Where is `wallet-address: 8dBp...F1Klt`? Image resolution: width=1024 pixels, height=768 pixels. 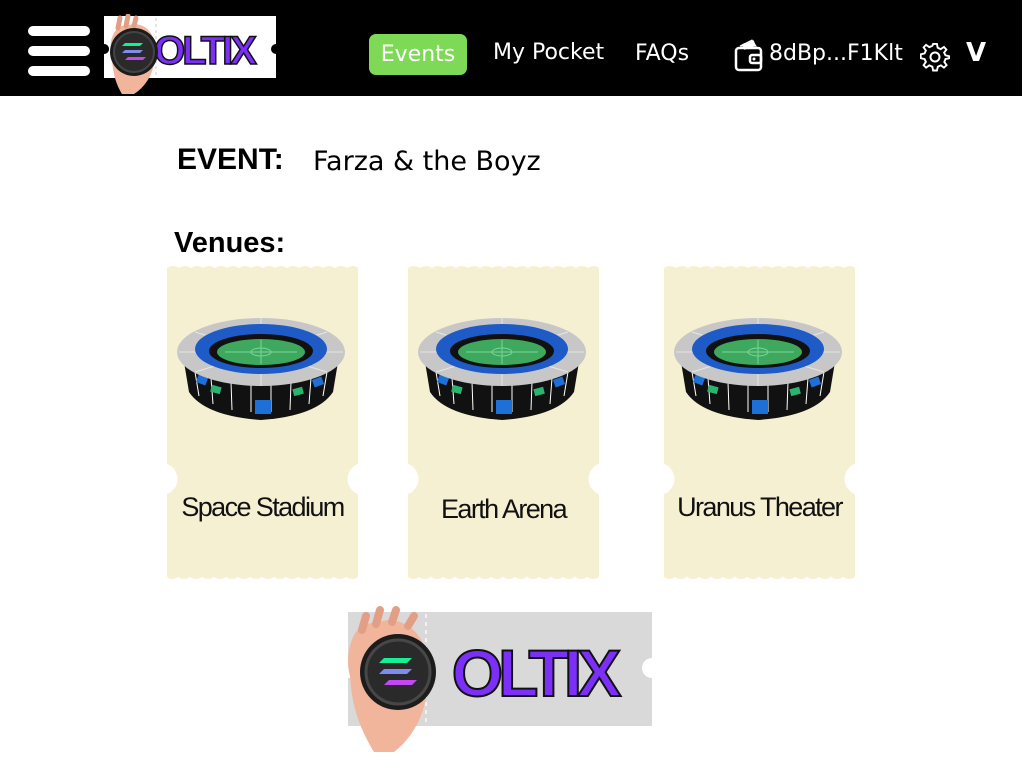 wallet-address: 8dBp...F1Klt is located at coordinates (836, 53).